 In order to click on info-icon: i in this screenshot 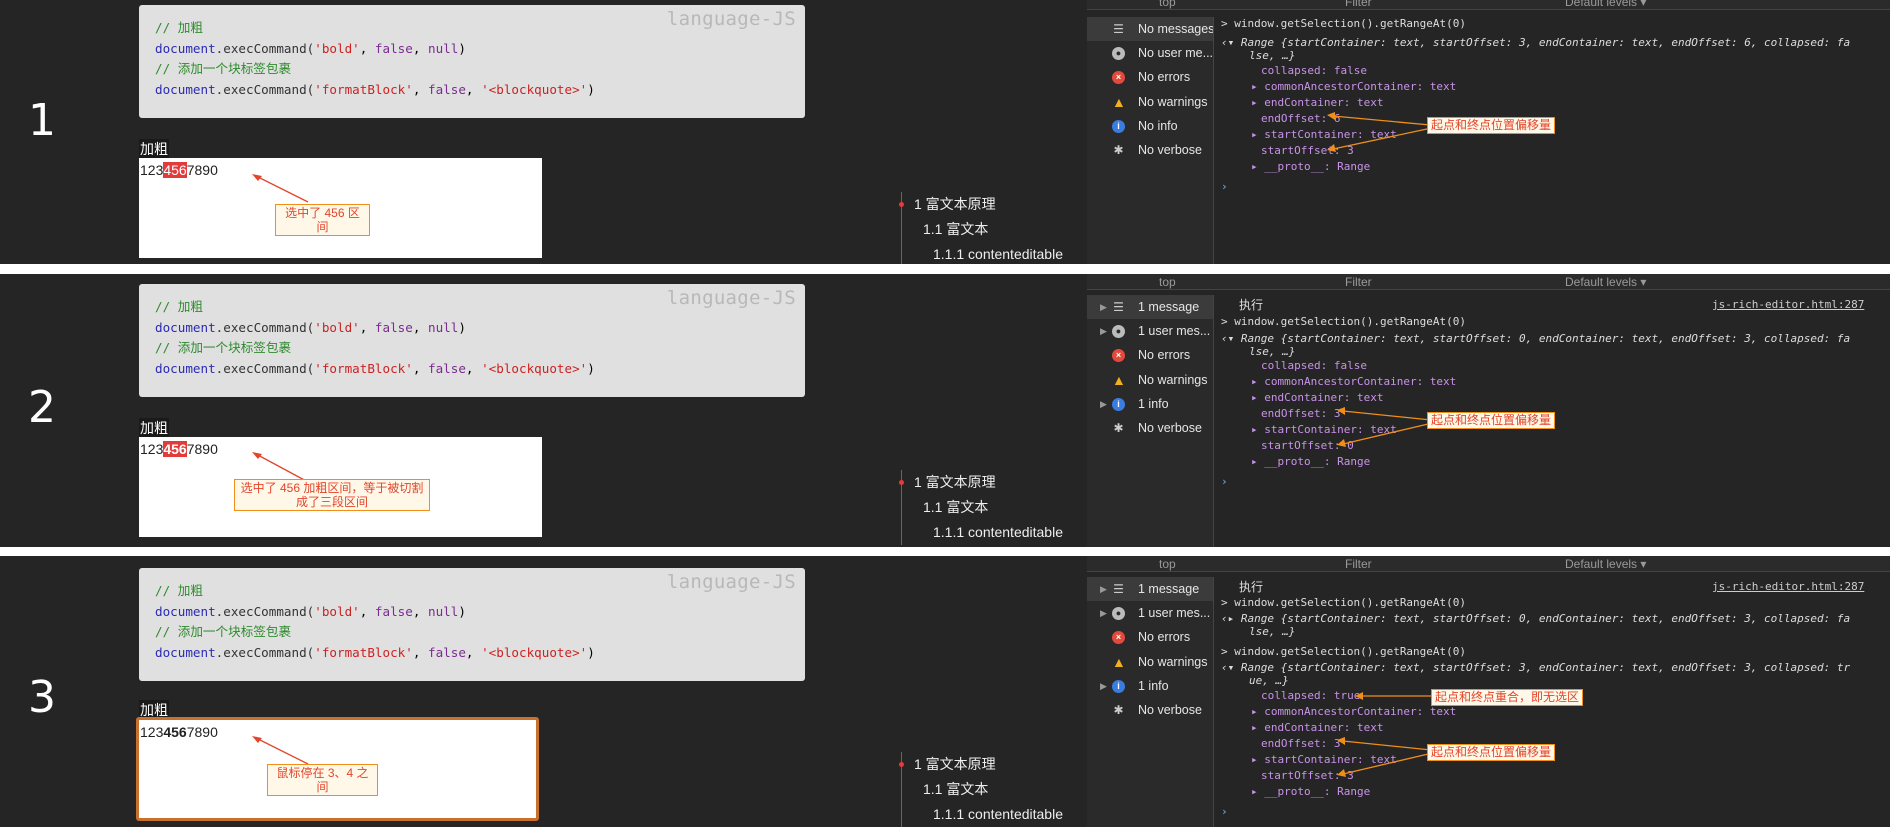, I will do `click(1118, 686)`.